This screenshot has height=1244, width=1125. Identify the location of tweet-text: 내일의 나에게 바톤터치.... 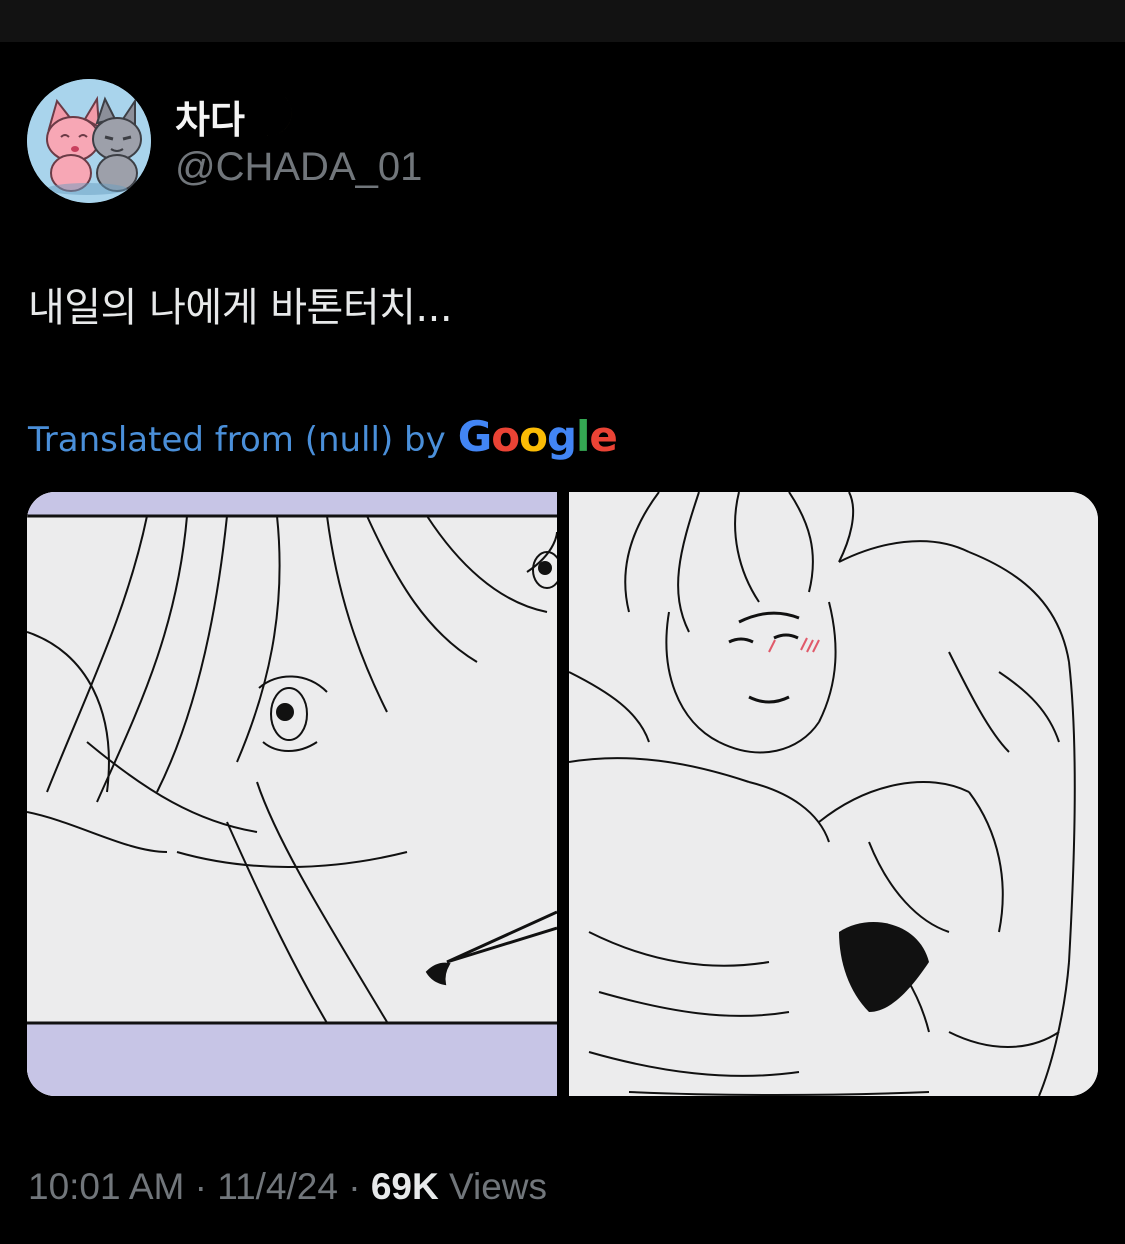
(240, 308).